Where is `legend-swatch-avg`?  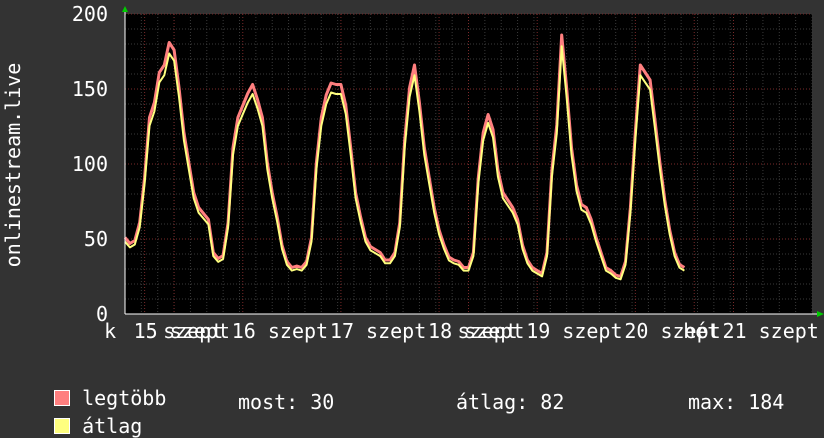 legend-swatch-avg is located at coordinates (62, 426).